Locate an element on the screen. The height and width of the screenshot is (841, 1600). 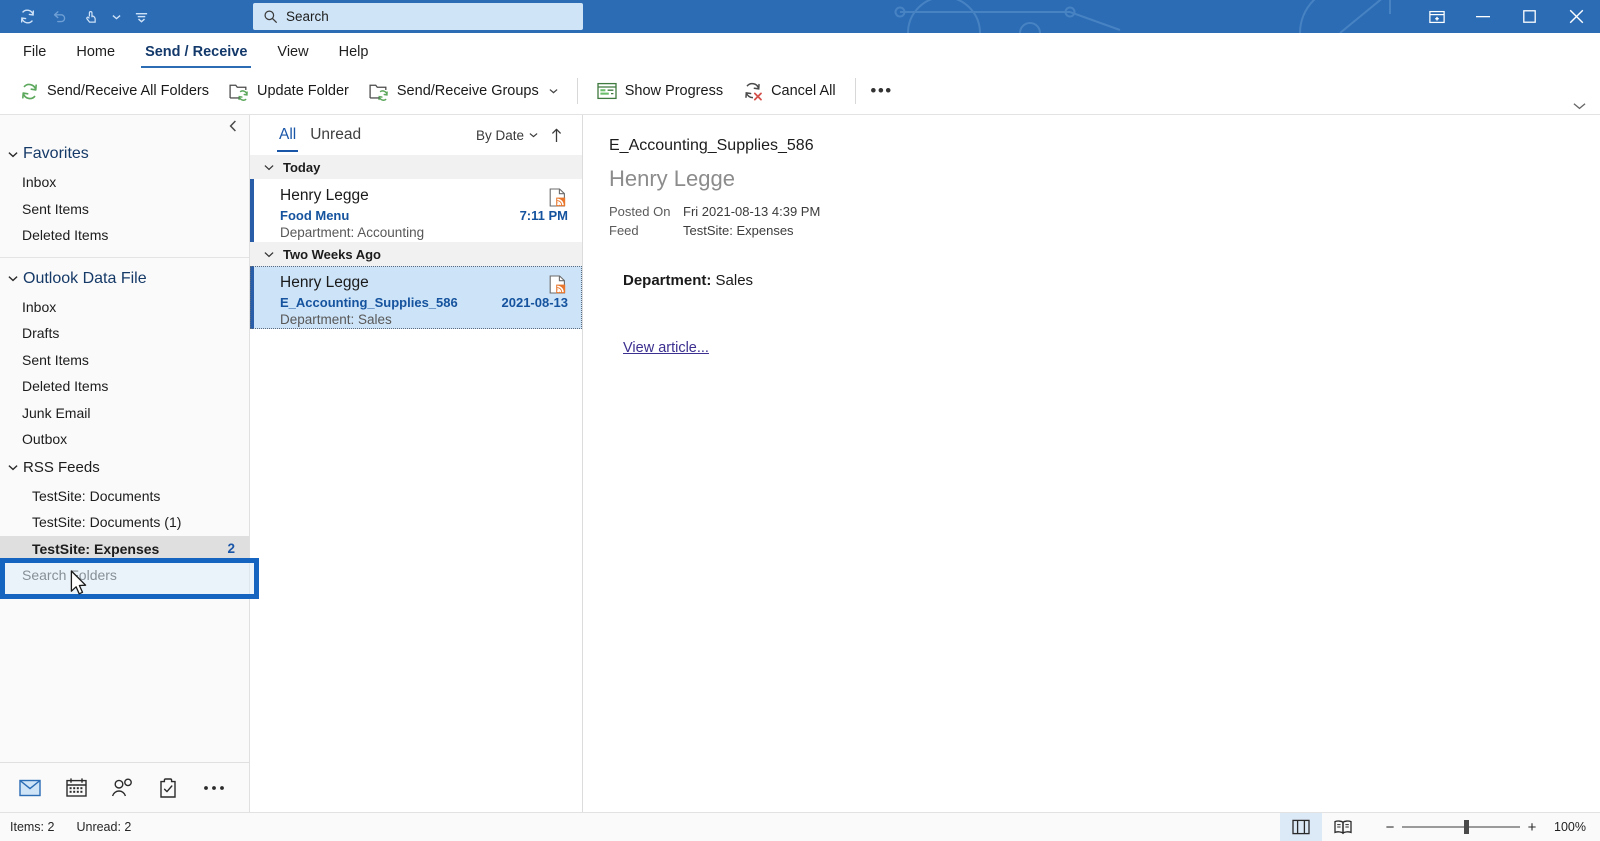
sidebar-item-rss-feeds: RSS Feeds is located at coordinates (124, 468).